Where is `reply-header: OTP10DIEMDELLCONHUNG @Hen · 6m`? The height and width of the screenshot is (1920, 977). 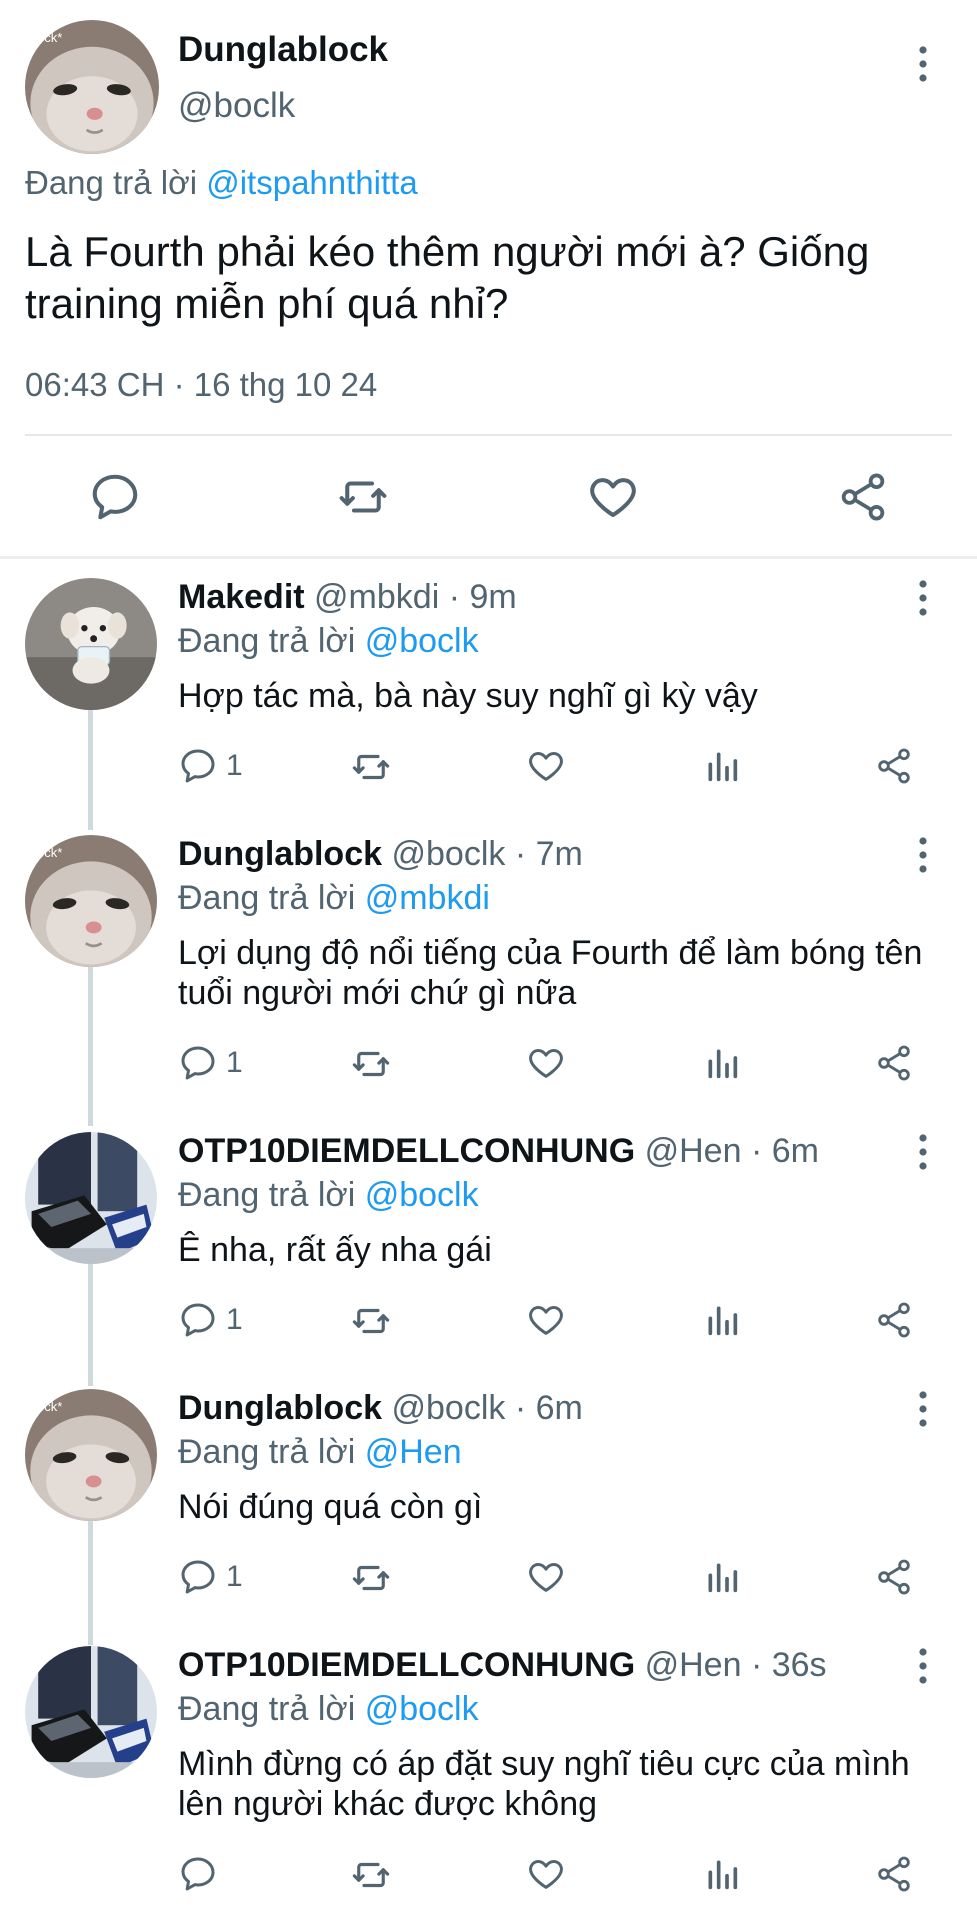 reply-header: OTP10DIEMDELLCONHUNG @Hen · 6m is located at coordinates (498, 1151).